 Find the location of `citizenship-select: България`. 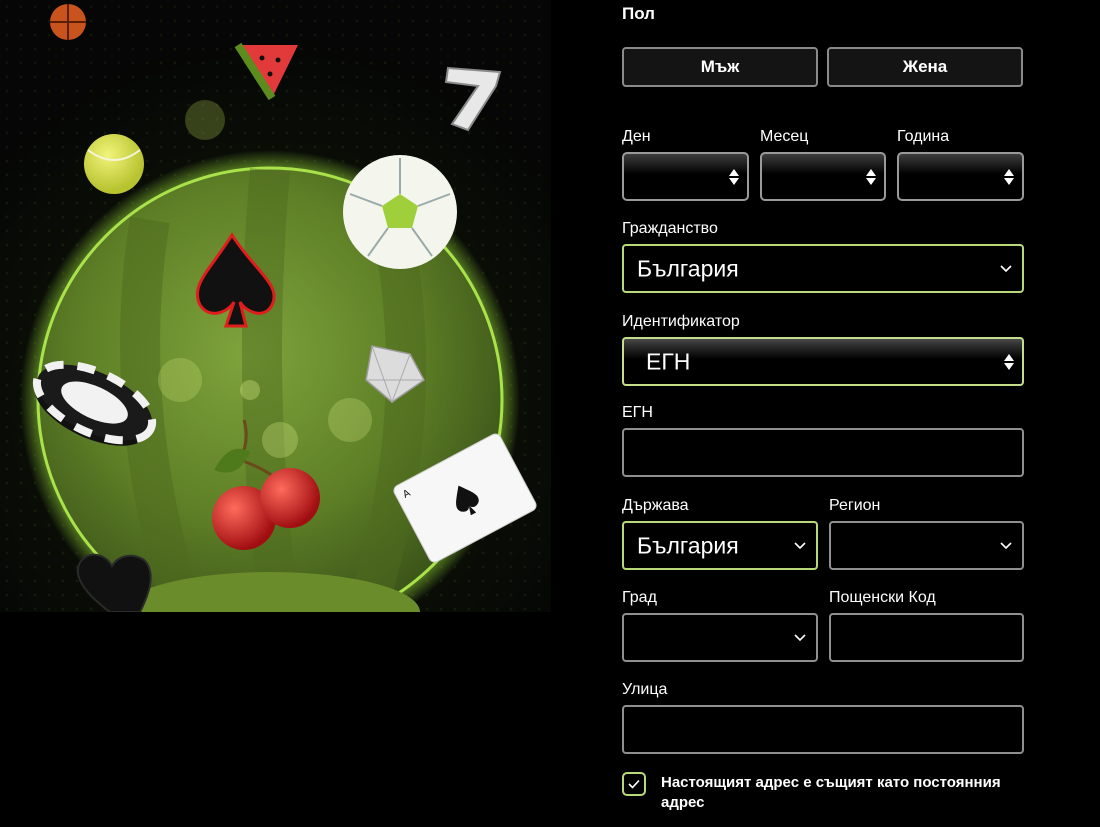

citizenship-select: България is located at coordinates (823, 268).